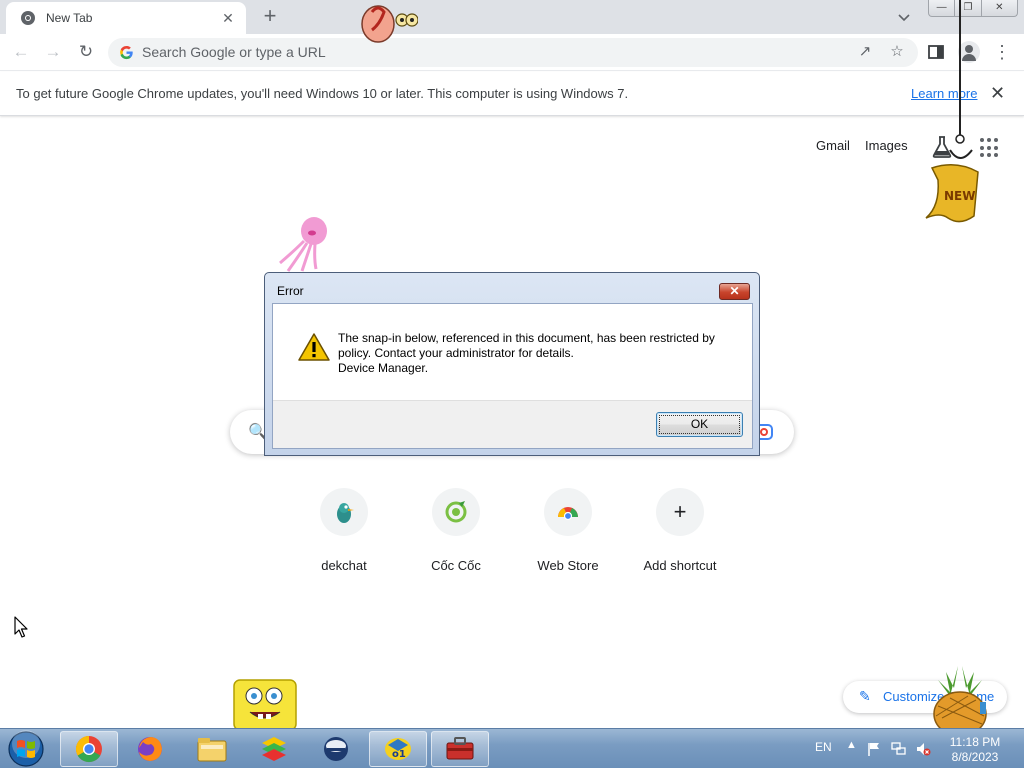 This screenshot has width=1024, height=768. I want to click on shortcut-label: Add shortcut, so click(680, 565).